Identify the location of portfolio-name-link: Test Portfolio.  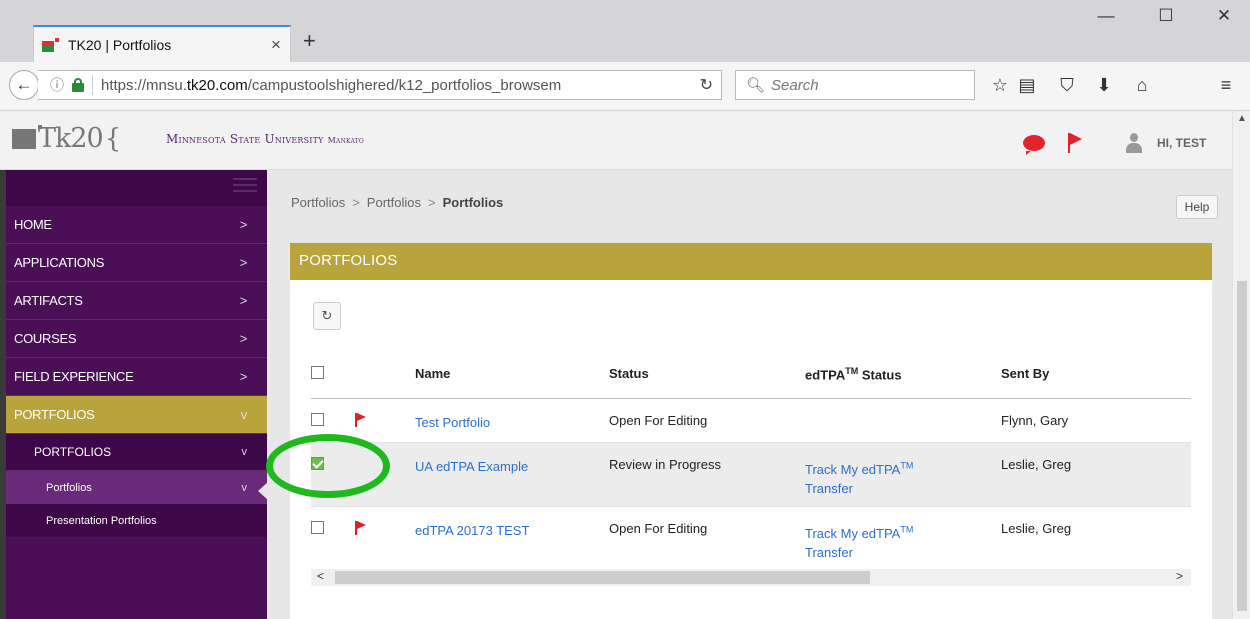
(452, 422).